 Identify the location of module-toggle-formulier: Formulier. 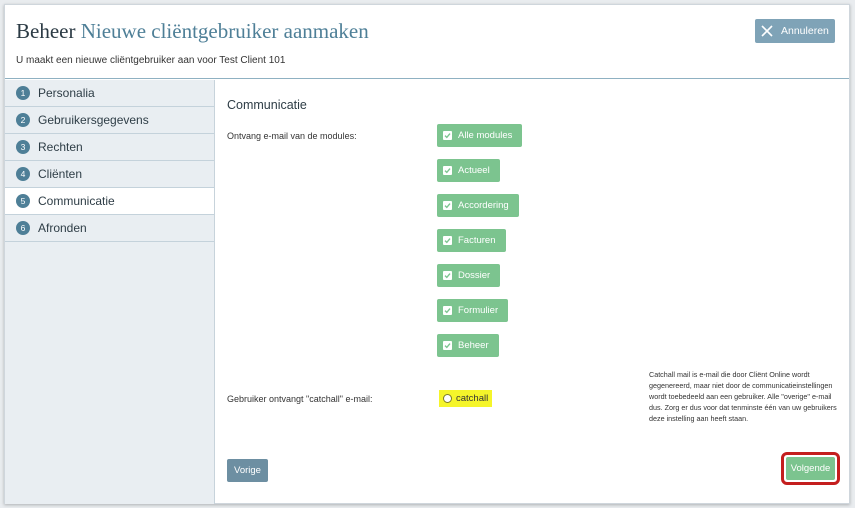
(473, 310).